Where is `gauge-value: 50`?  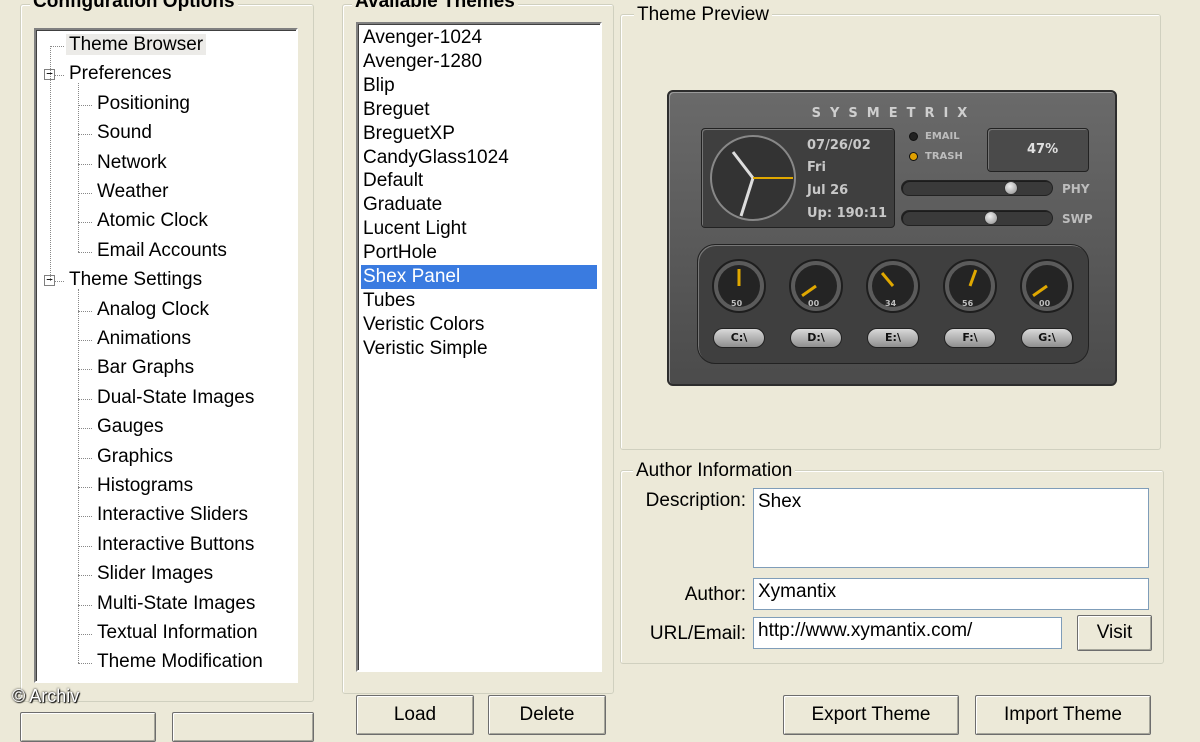
gauge-value: 50 is located at coordinates (737, 303).